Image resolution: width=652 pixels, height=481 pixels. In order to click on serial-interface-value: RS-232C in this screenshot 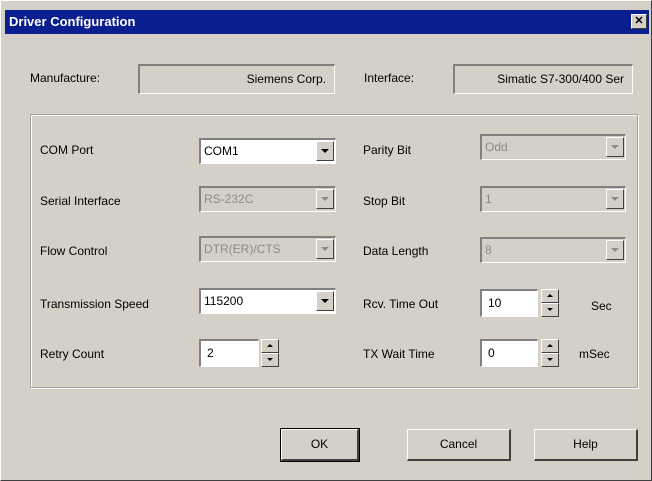, I will do `click(229, 199)`.